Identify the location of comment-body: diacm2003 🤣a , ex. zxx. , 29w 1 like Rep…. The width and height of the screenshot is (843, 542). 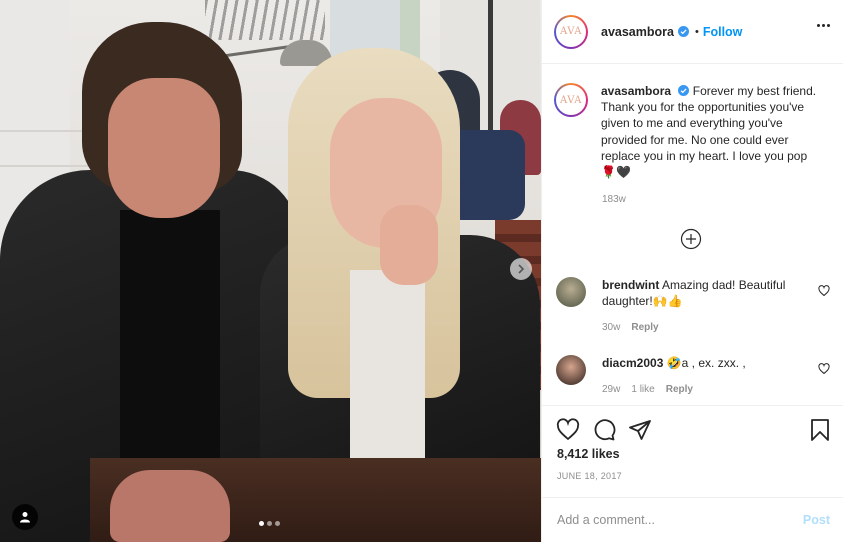
(702, 376).